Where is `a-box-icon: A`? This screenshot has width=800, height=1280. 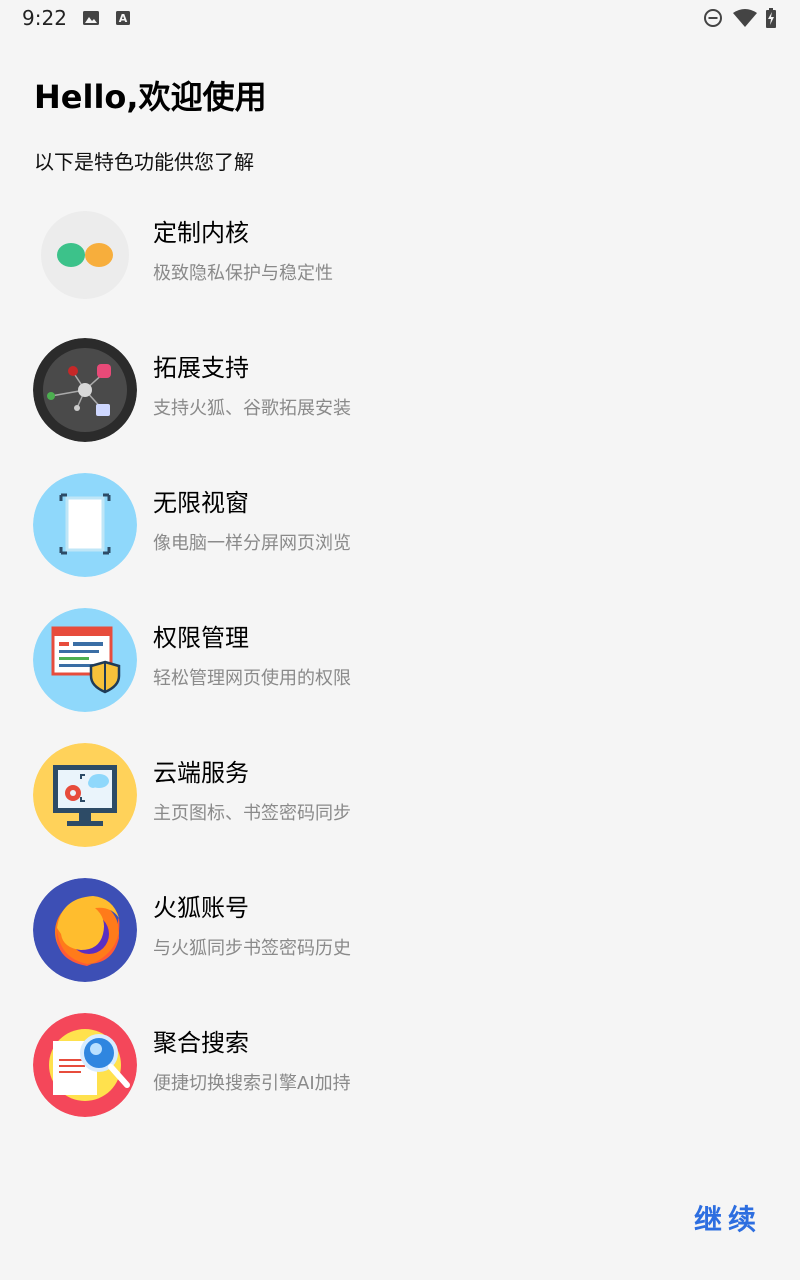
a-box-icon: A is located at coordinates (123, 18).